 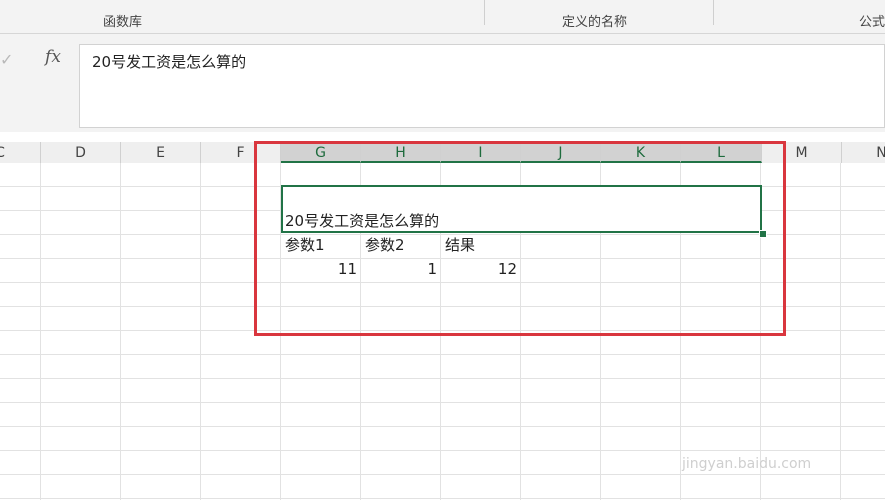 I want to click on column-header-e: E, so click(x=161, y=152).